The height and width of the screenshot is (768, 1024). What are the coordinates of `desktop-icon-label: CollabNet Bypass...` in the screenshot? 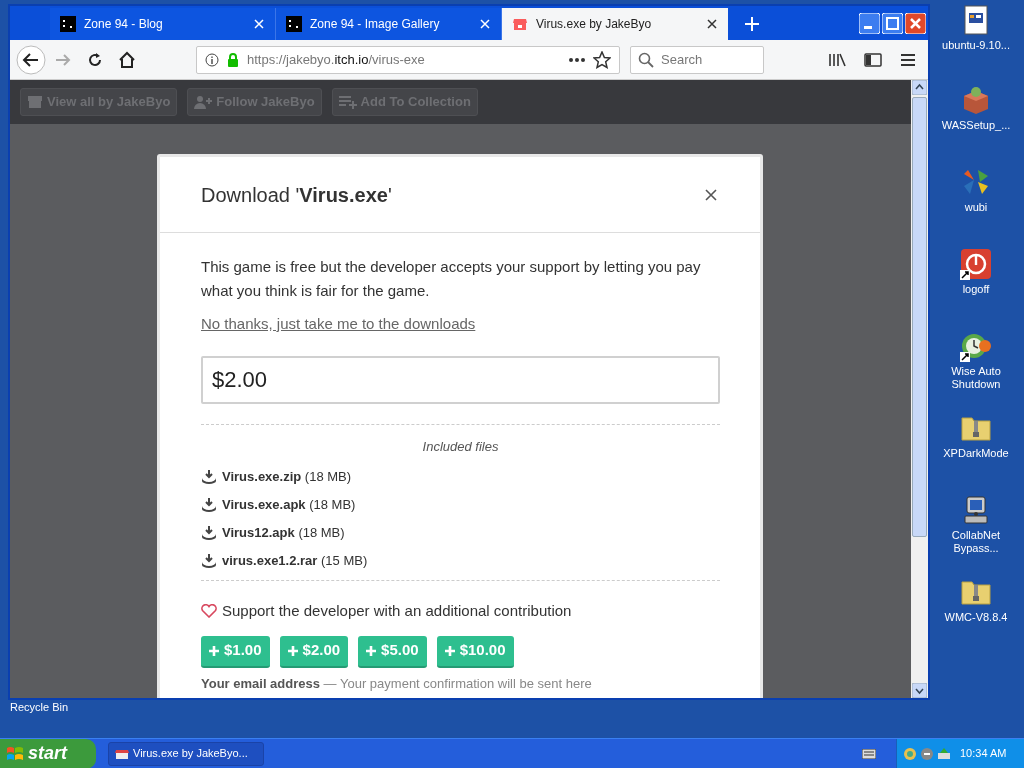 It's located at (976, 542).